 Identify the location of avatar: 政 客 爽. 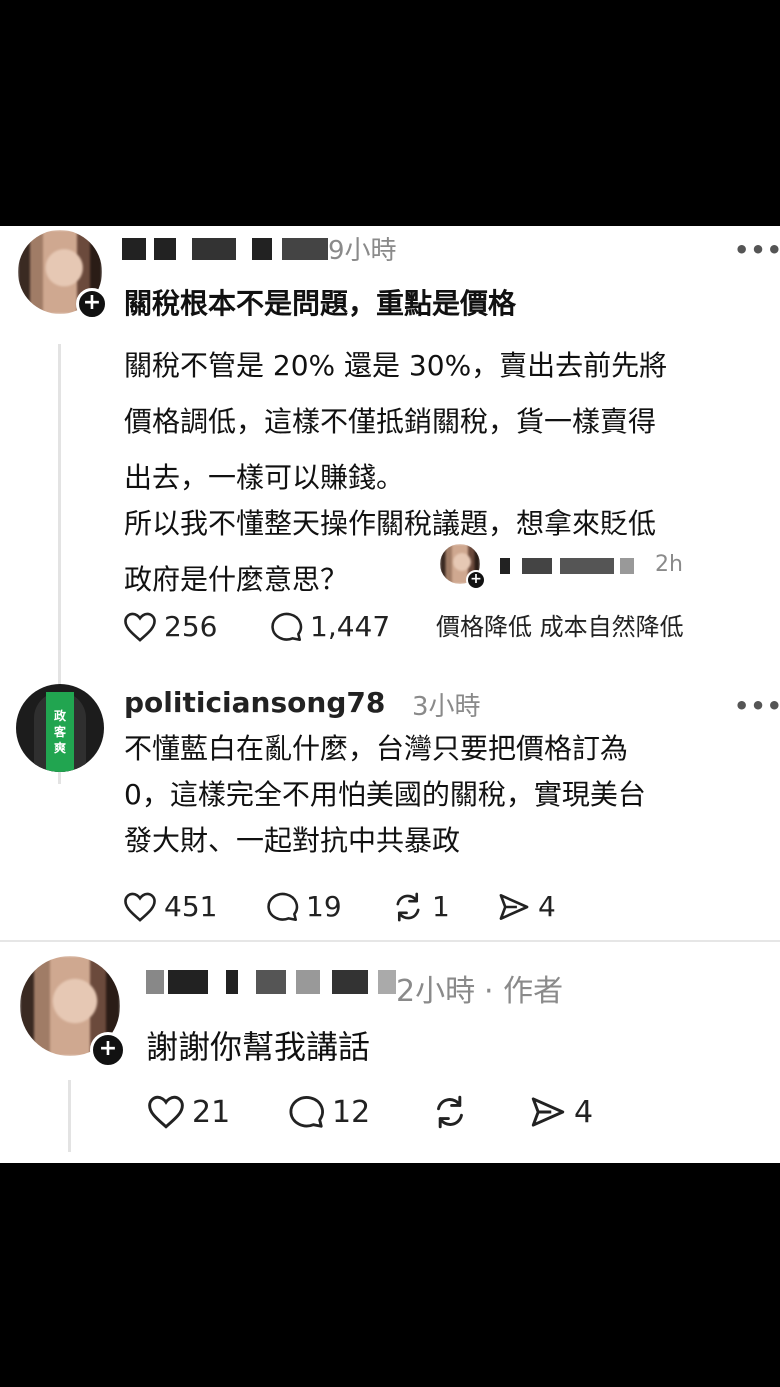
(60, 728).